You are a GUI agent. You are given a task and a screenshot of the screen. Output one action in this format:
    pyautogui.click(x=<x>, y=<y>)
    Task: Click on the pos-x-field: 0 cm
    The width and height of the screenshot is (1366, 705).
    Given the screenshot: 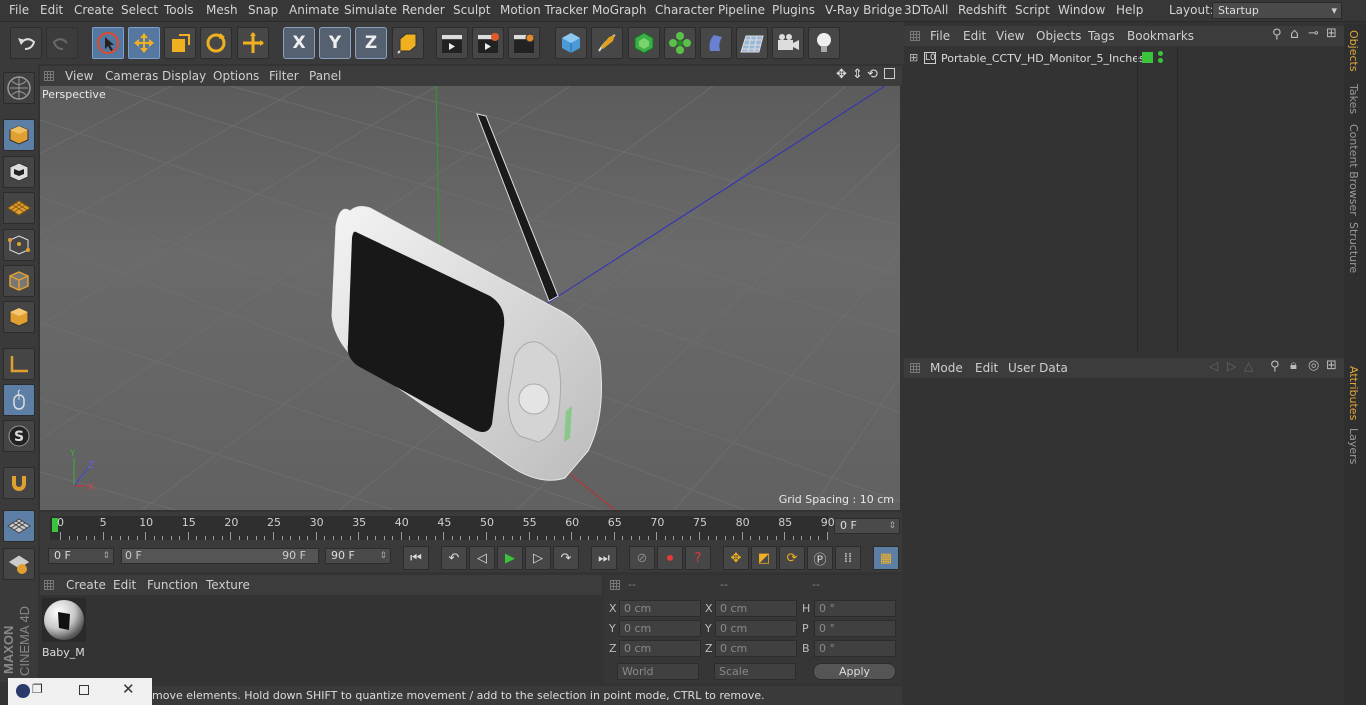 What is the action you would take?
    pyautogui.click(x=660, y=608)
    